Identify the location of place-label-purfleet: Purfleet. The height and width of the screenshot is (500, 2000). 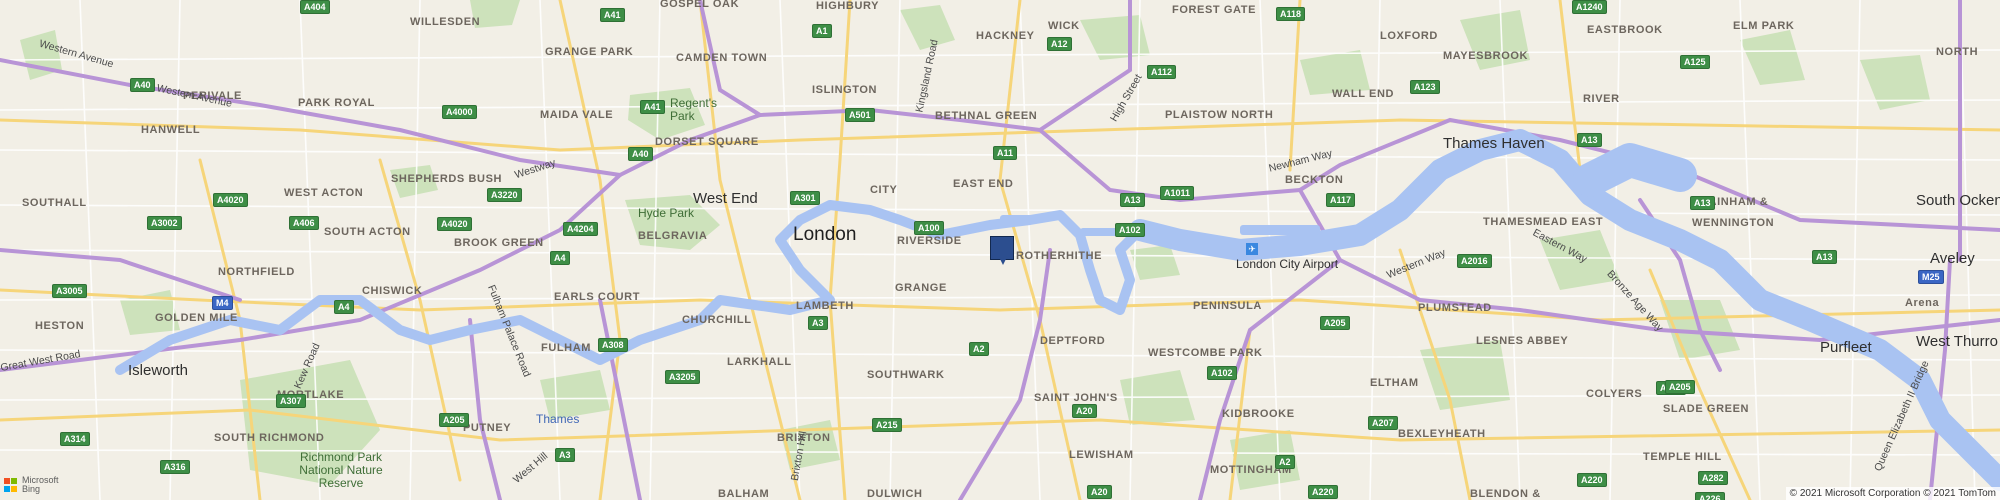
(1846, 347).